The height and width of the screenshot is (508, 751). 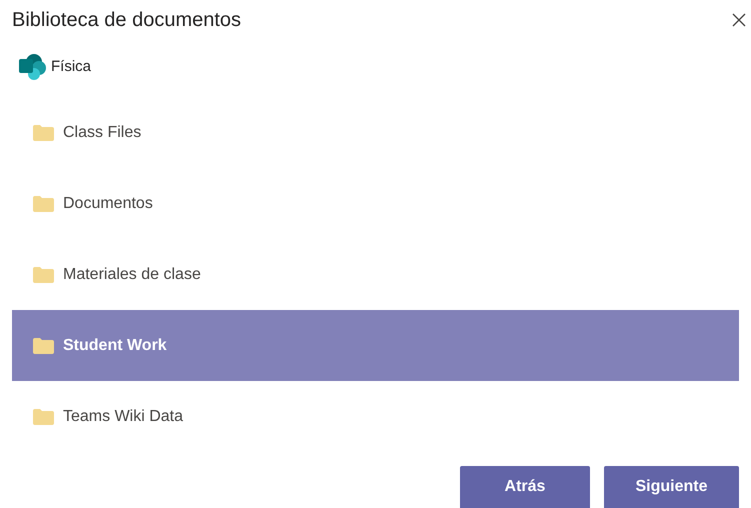 I want to click on folder-item: Class Files, so click(x=375, y=132).